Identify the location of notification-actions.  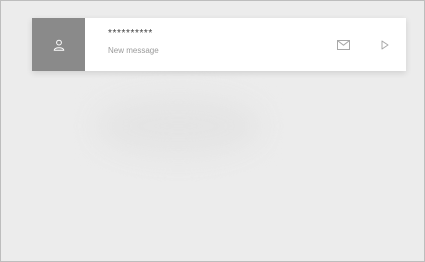
(369, 44).